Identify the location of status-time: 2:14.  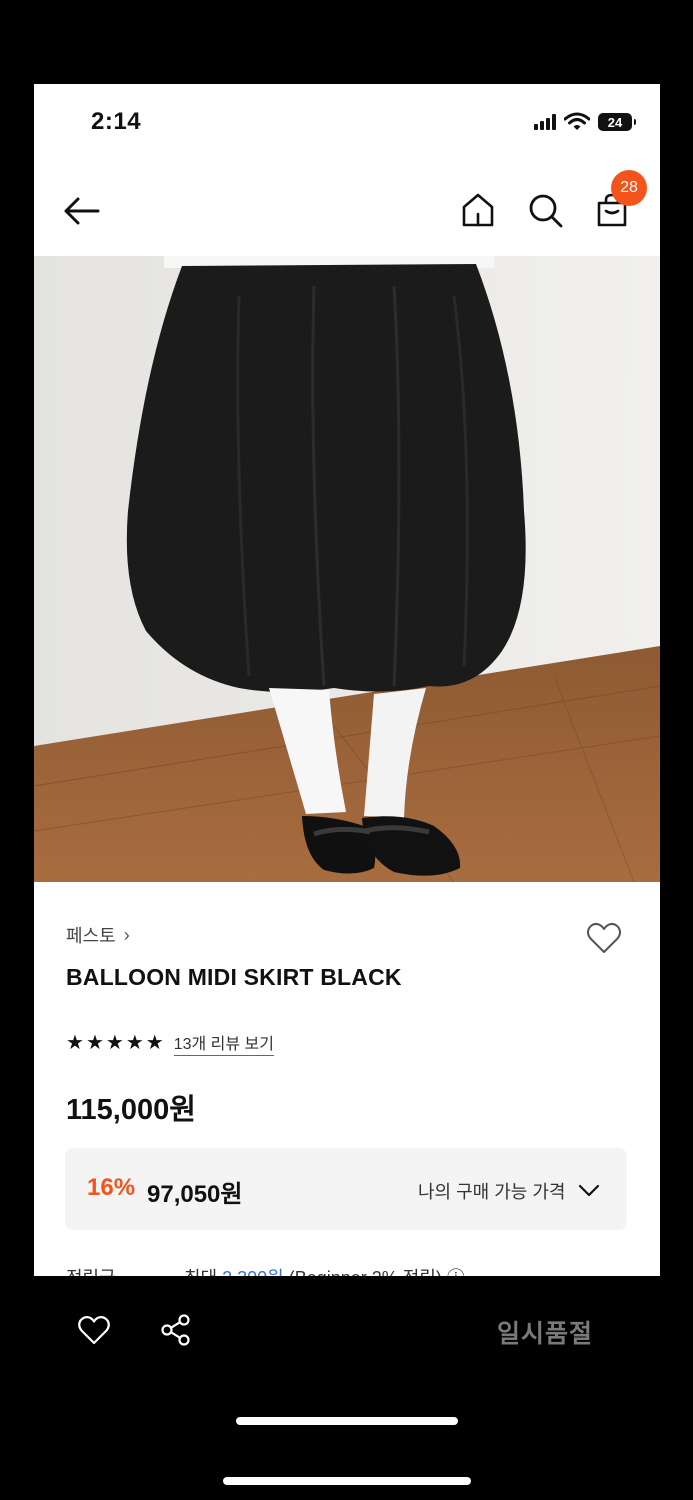
(116, 121).